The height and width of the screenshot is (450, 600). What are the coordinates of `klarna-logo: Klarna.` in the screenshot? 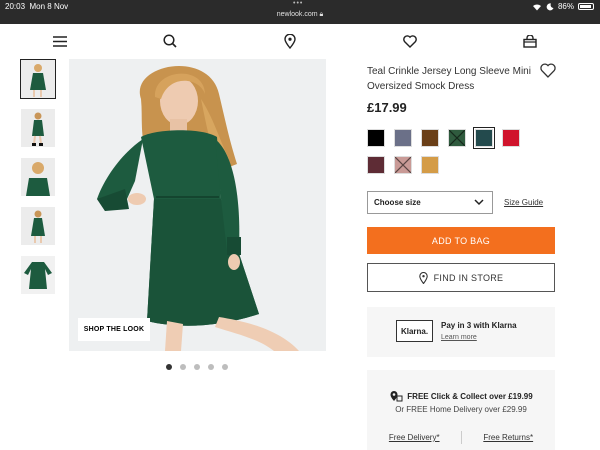 It's located at (414, 331).